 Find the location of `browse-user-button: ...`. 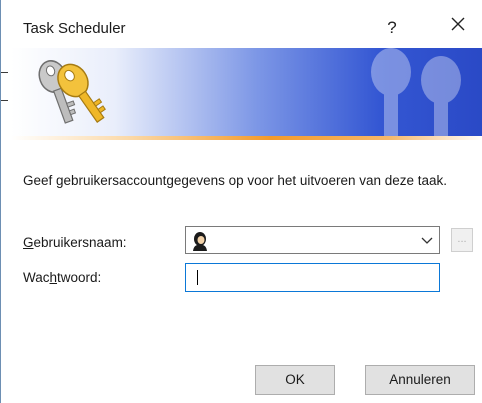

browse-user-button: ... is located at coordinates (462, 240).